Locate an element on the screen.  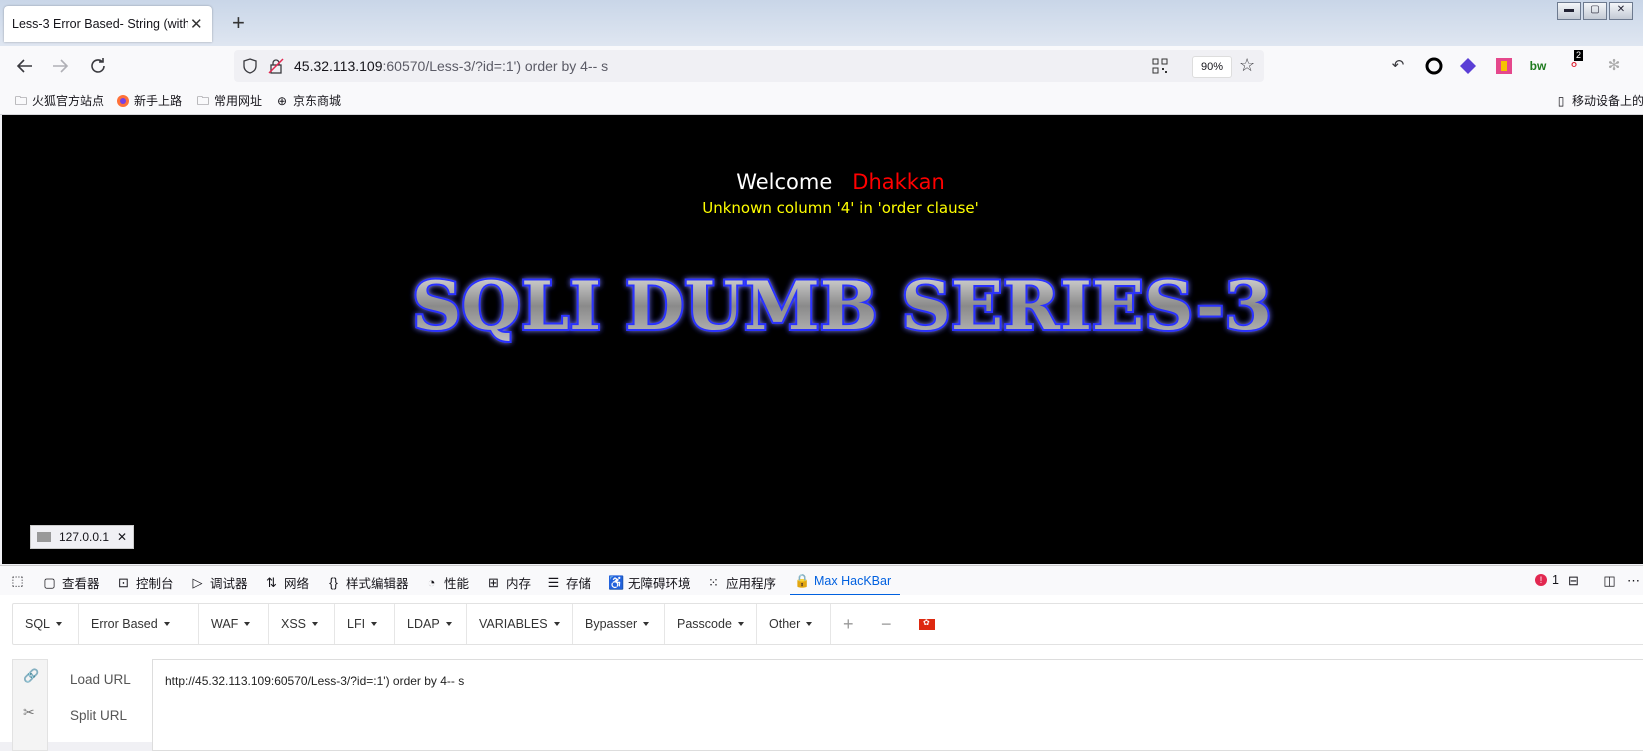
share-extension-icon: ⚬ 2 is located at coordinates (1574, 63).